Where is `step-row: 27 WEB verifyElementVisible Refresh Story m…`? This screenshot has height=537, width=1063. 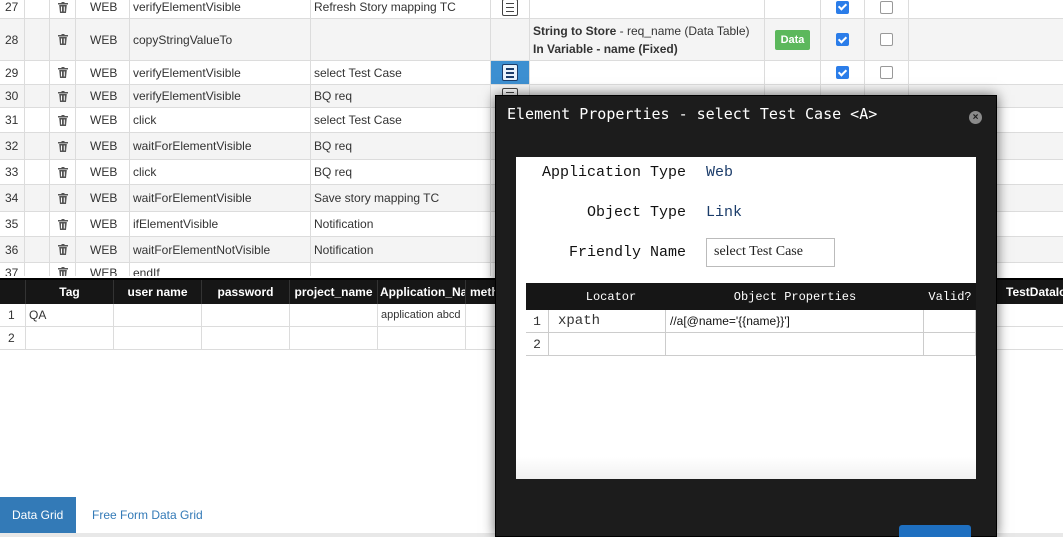
step-row: 27 WEB verifyElementVisible Refresh Story m… is located at coordinates (531, 9).